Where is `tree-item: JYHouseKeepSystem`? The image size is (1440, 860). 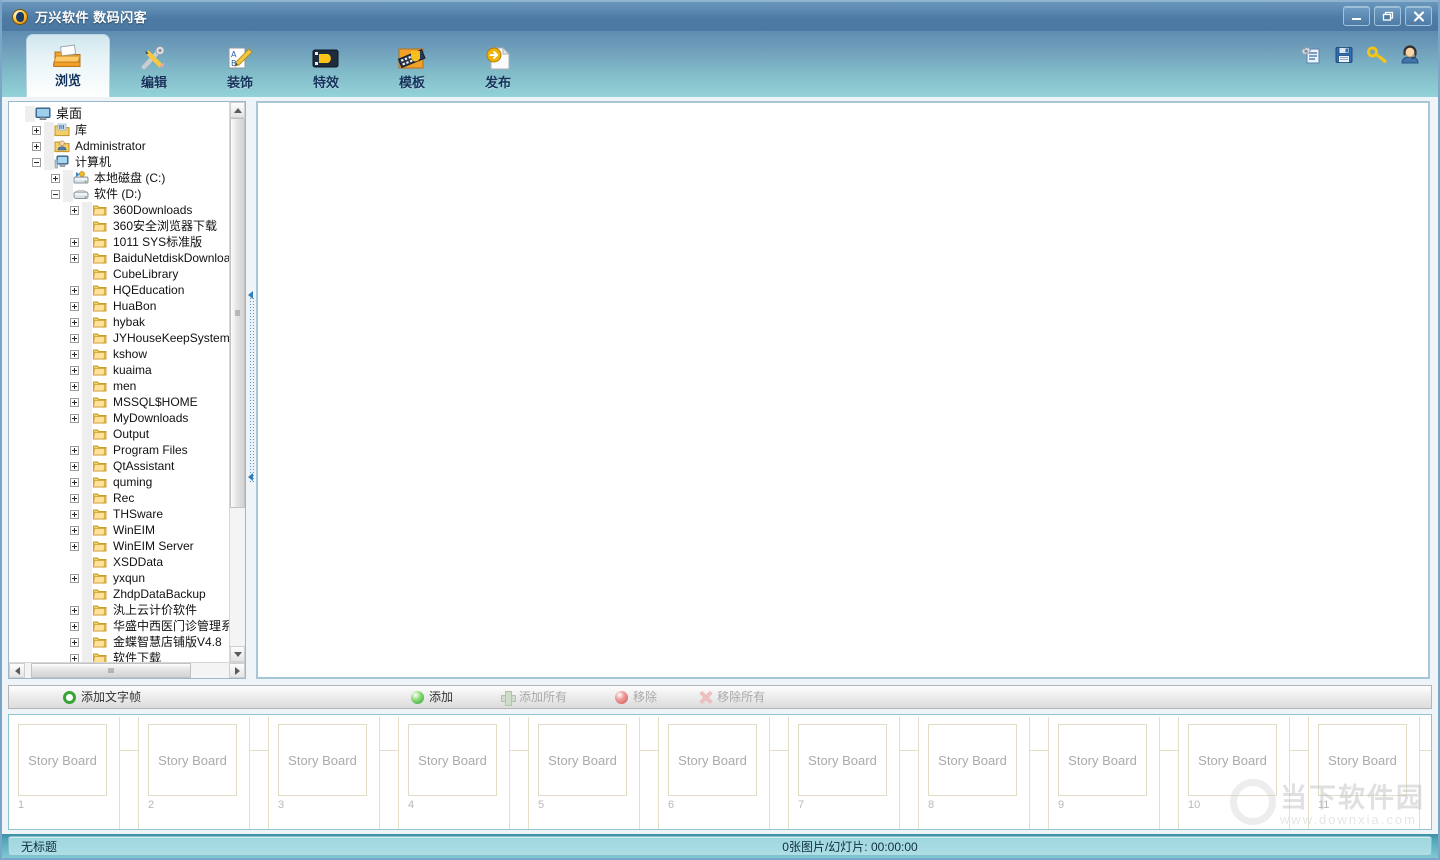 tree-item: JYHouseKeepSystem is located at coordinates (129, 338).